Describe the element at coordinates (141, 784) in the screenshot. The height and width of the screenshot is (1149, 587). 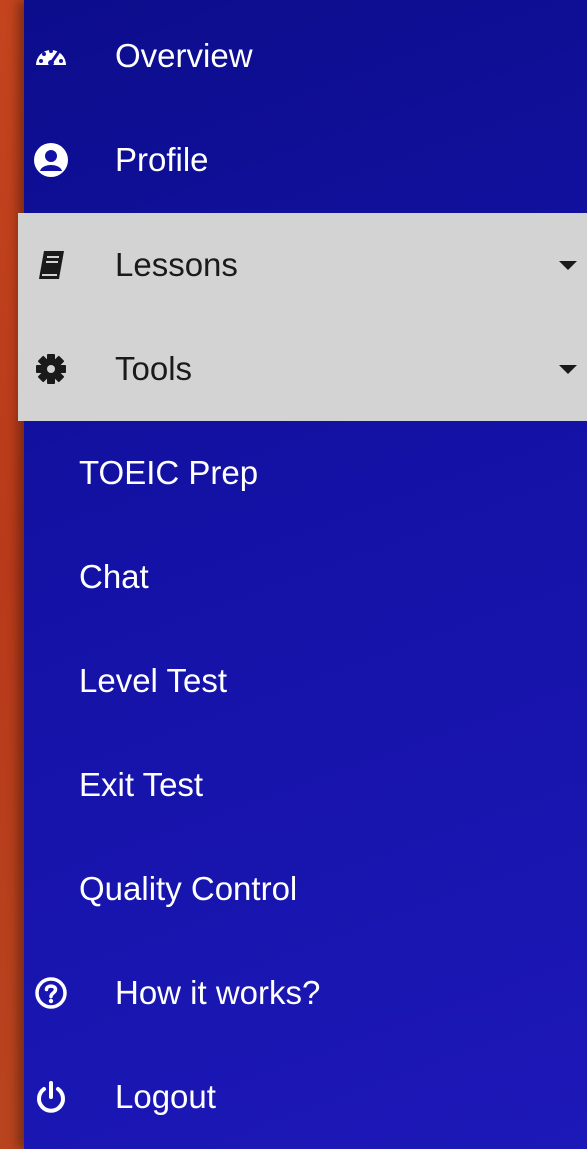
I see `submenu-item-label: Exit Test` at that location.